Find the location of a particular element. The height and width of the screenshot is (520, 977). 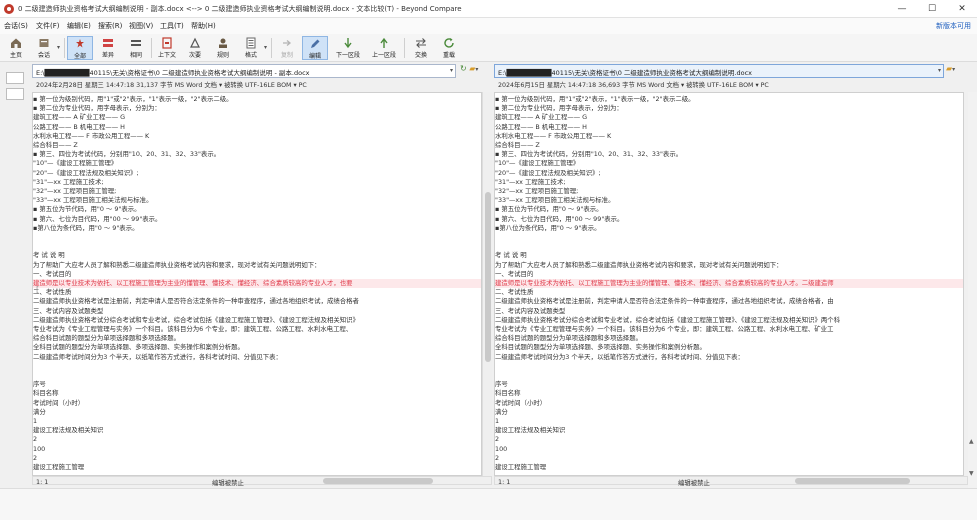

home-button: 主页 is located at coordinates (16, 48).